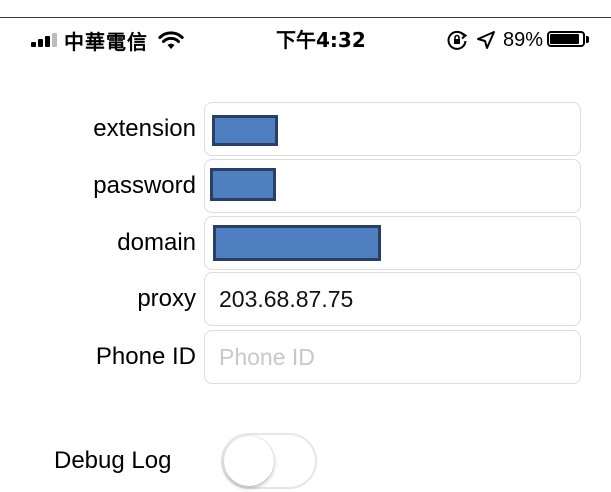  I want to click on status-bar: 中華電信 下午4:32 89%, so click(305, 40).